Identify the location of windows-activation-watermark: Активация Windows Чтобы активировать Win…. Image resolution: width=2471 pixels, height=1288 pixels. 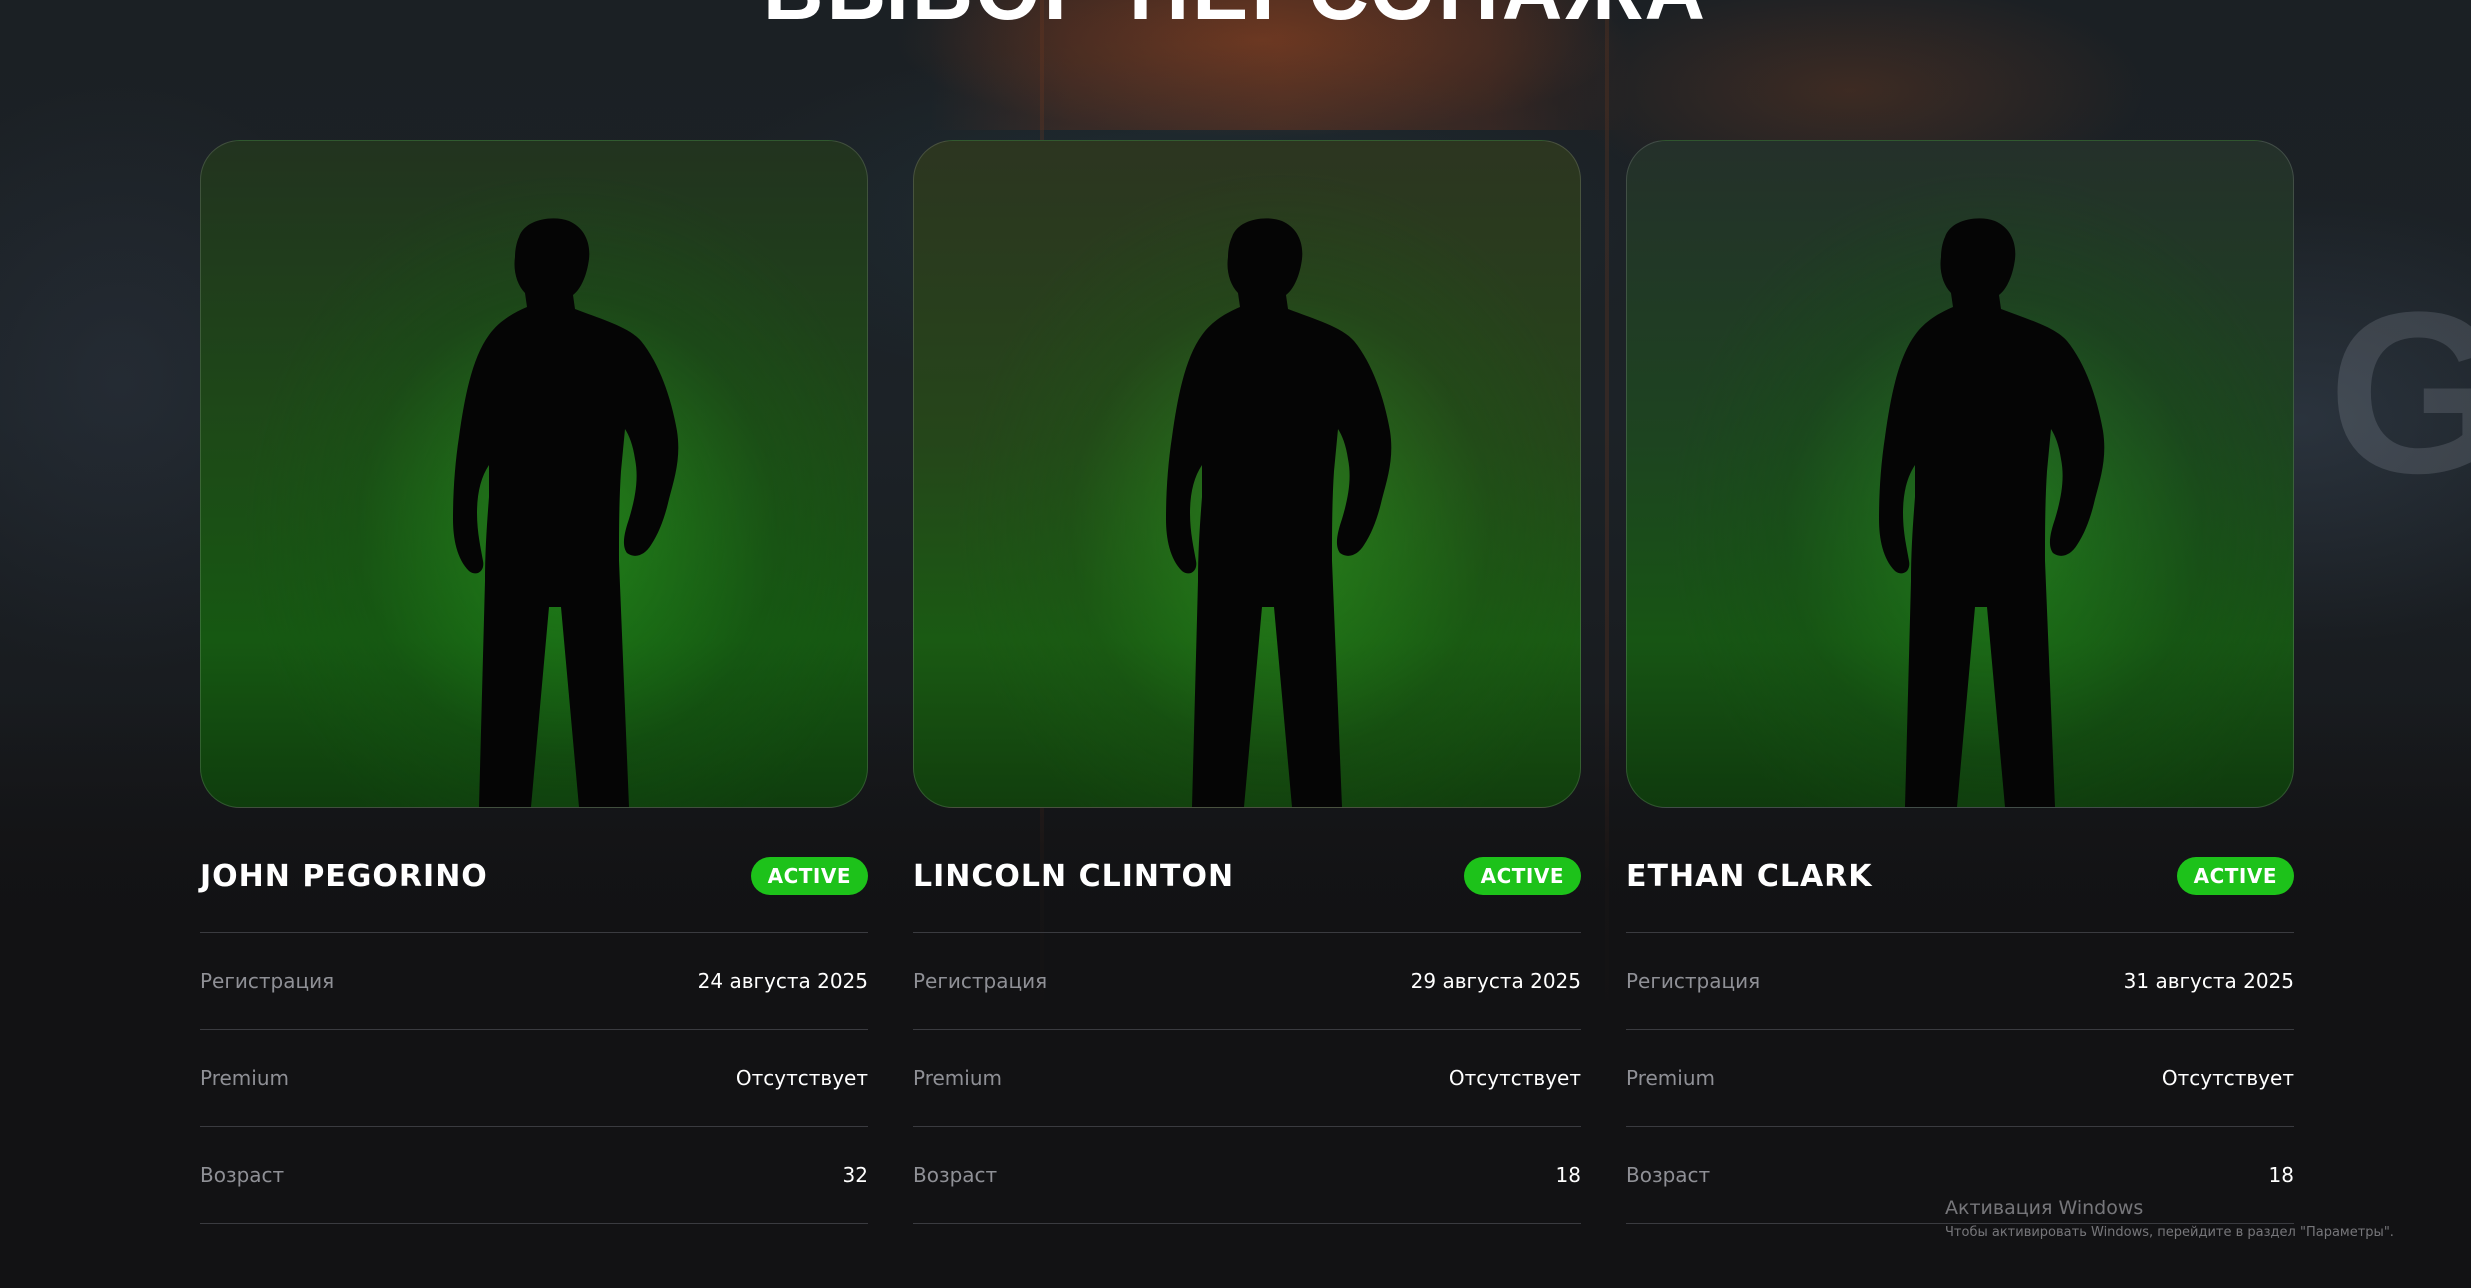
(2169, 1218).